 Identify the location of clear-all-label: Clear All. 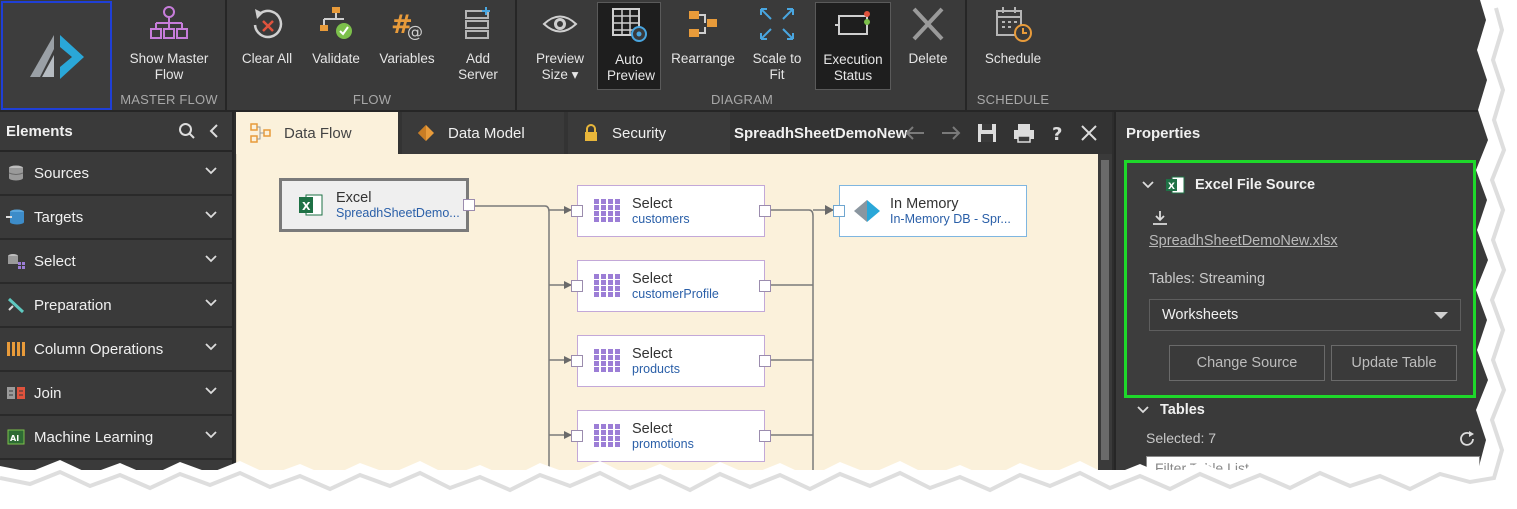
(267, 58).